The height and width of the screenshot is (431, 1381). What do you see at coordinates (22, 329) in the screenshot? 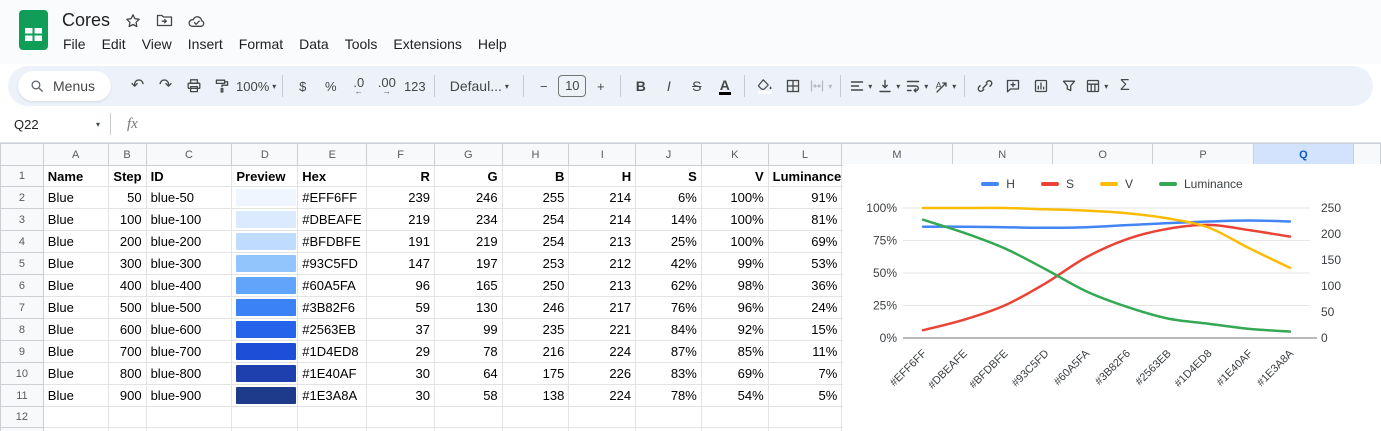
I see `row-header-8: 8` at bounding box center [22, 329].